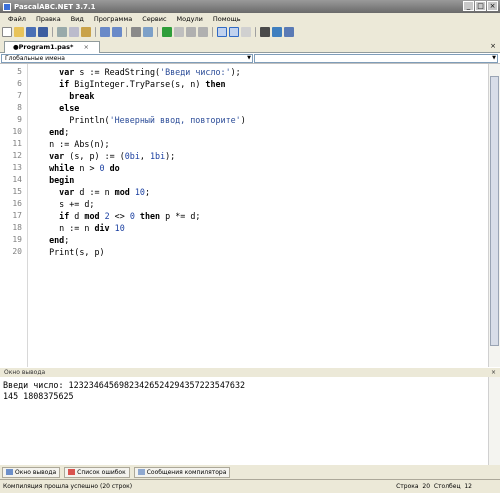  Describe the element at coordinates (289, 32) in the screenshot. I see `help-icon` at that location.